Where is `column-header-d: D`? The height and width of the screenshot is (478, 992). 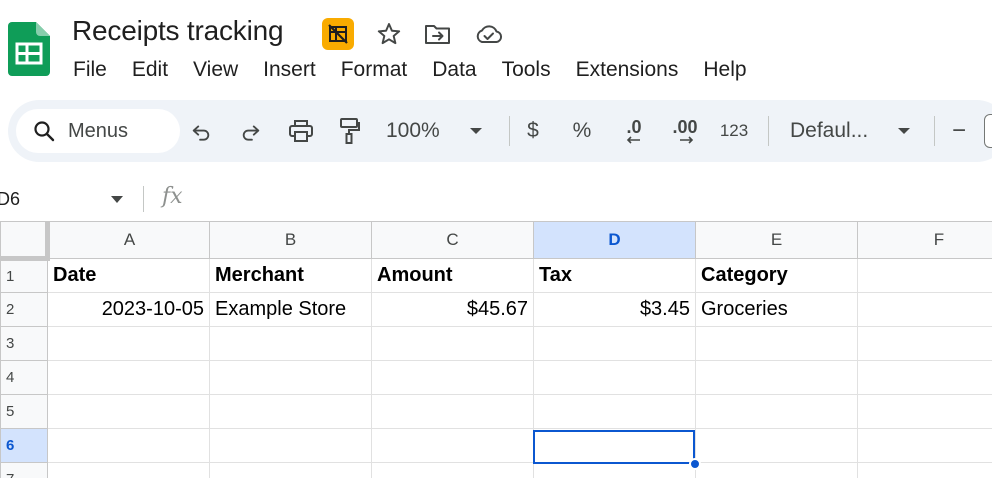 column-header-d: D is located at coordinates (614, 240).